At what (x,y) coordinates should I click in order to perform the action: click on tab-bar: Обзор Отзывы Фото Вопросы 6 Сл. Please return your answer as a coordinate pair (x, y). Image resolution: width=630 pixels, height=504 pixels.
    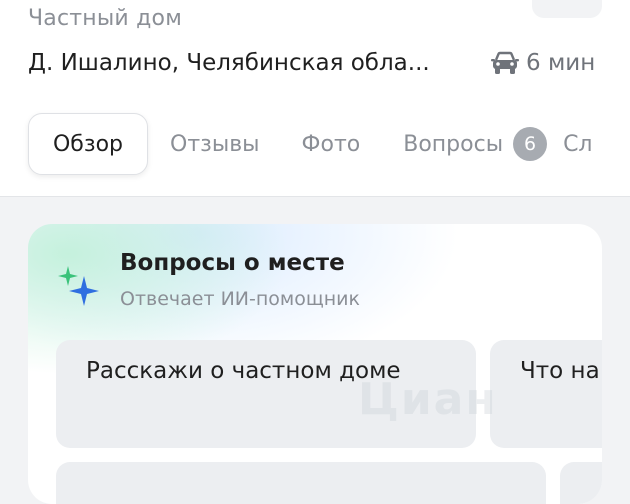
    Looking at the image, I should click on (310, 144).